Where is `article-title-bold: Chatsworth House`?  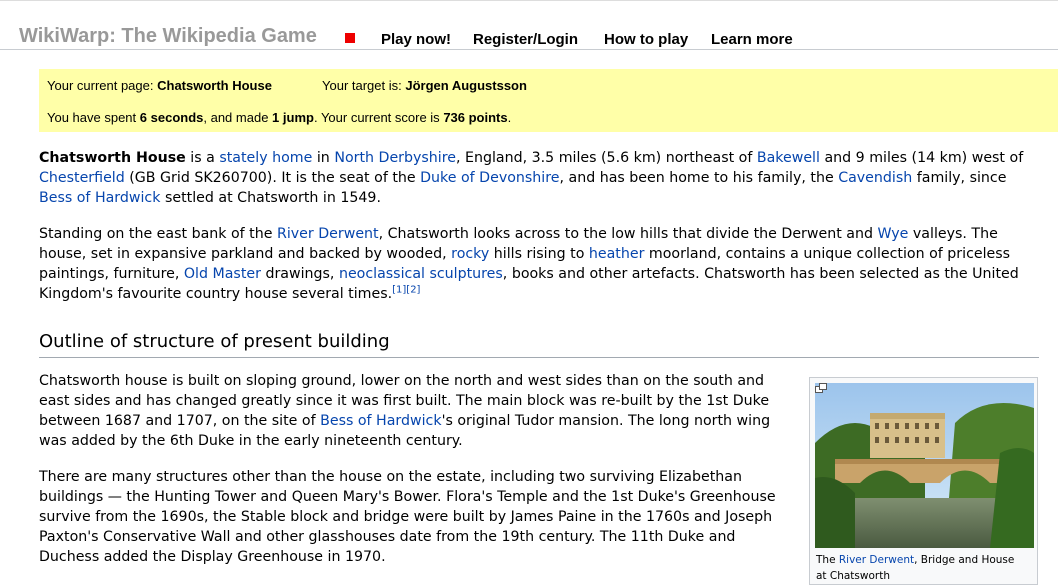
article-title-bold: Chatsworth House is located at coordinates (112, 158).